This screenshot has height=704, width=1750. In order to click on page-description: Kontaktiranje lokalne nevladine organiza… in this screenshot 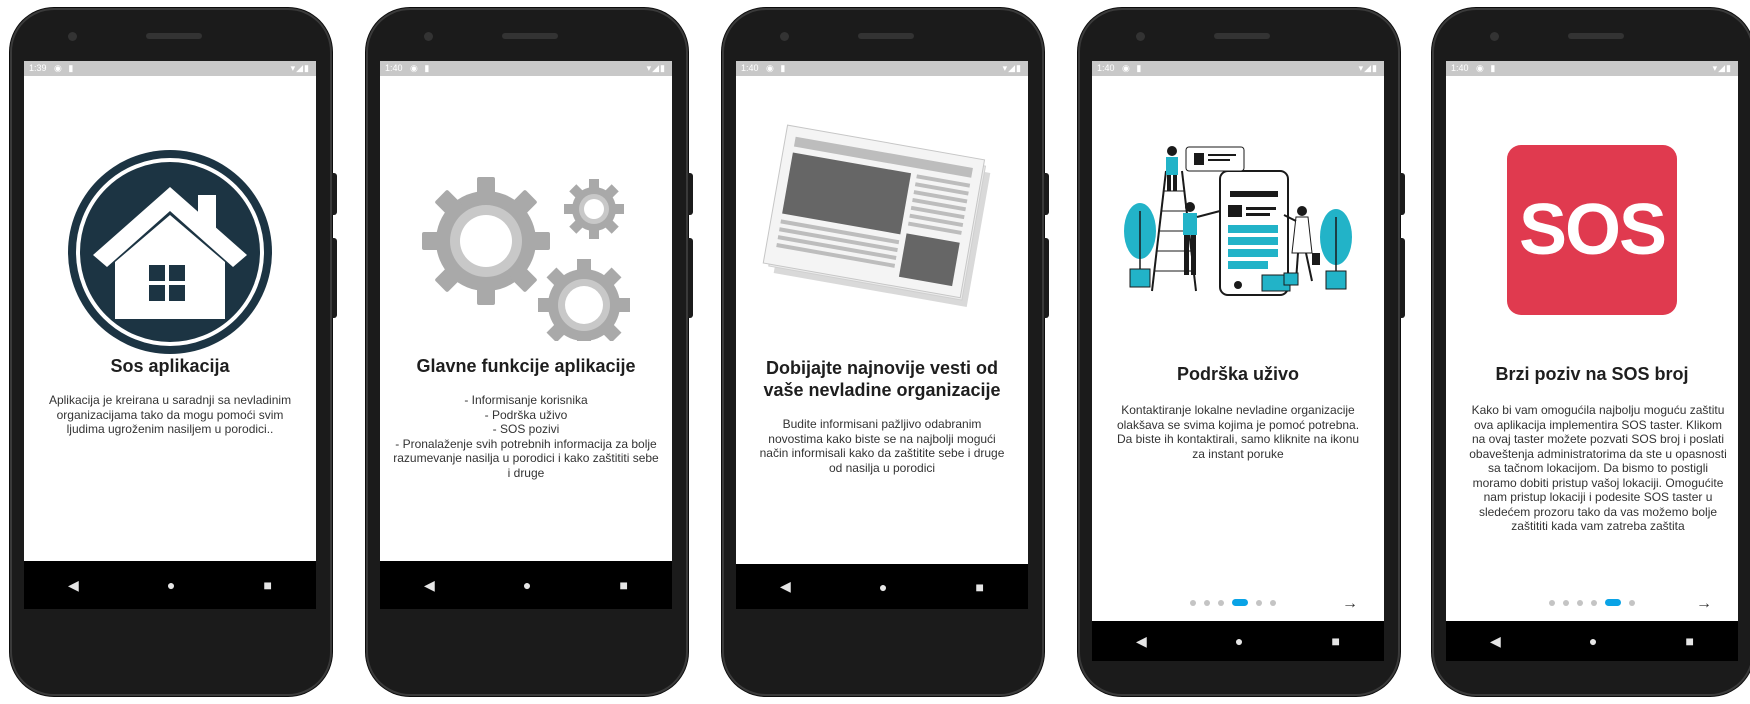, I will do `click(1238, 432)`.